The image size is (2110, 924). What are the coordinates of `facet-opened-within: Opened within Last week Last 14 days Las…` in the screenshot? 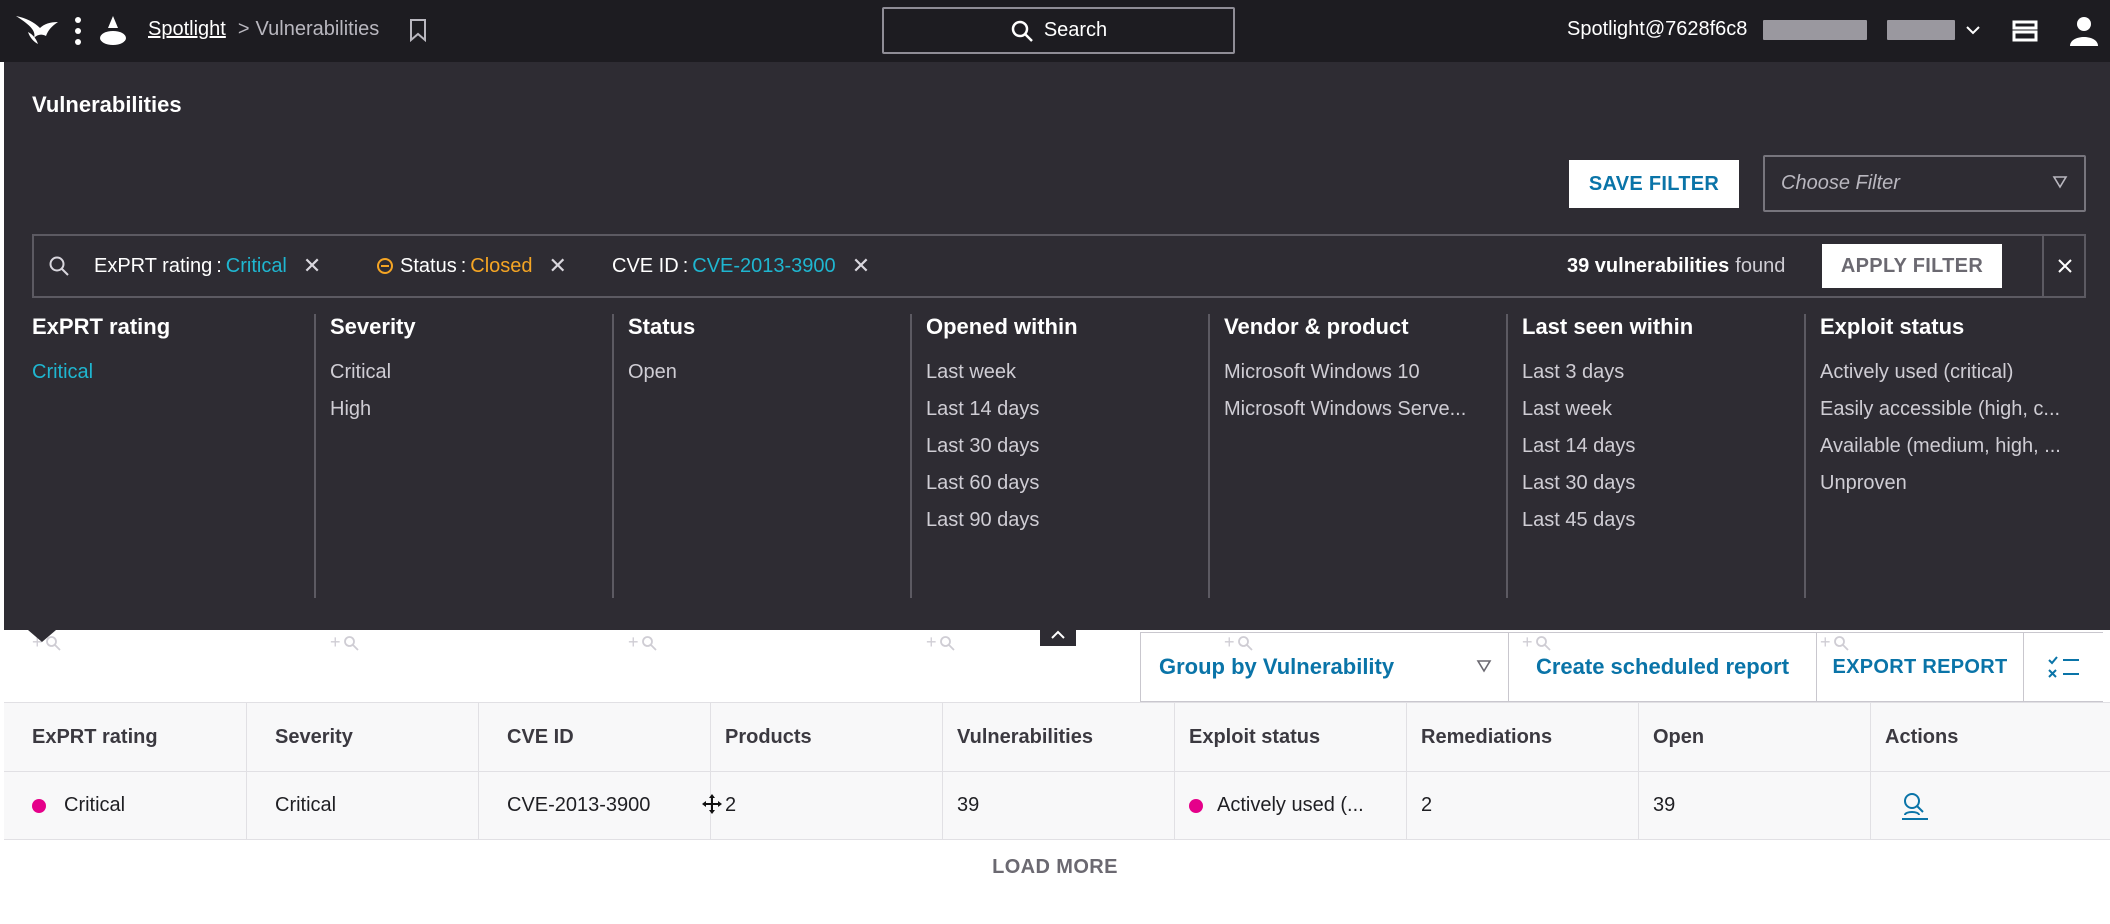 It's located at (1058, 483).